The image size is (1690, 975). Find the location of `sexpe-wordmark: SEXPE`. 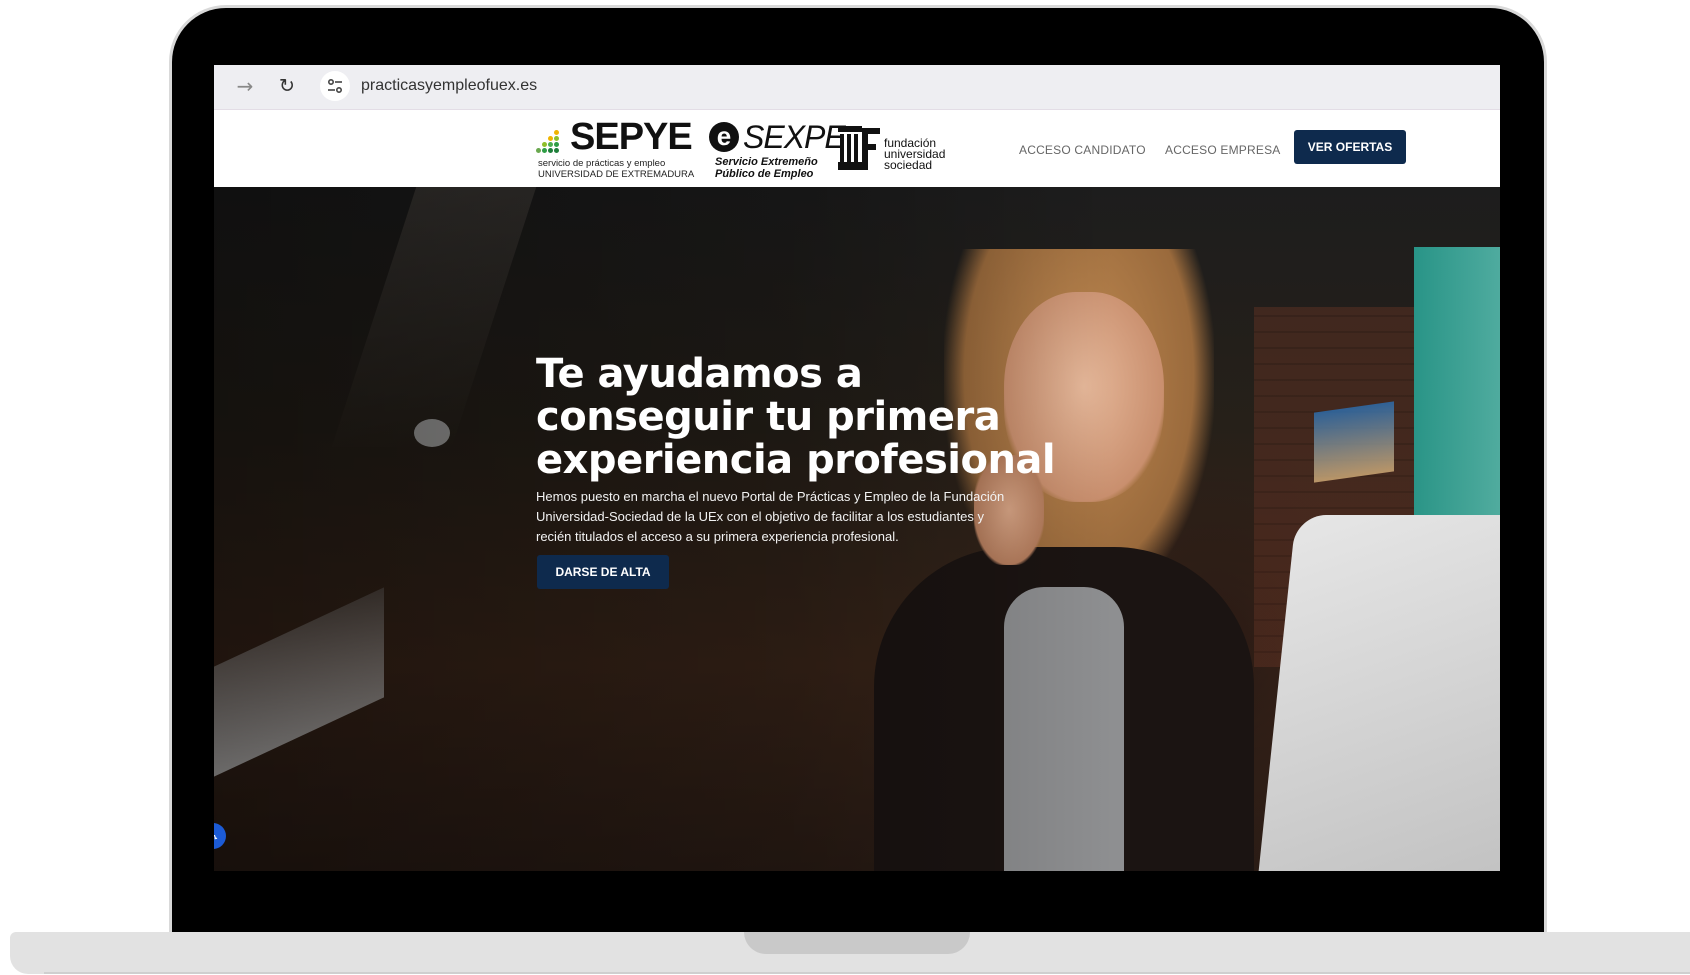

sexpe-wordmark: SEXPE is located at coordinates (794, 137).